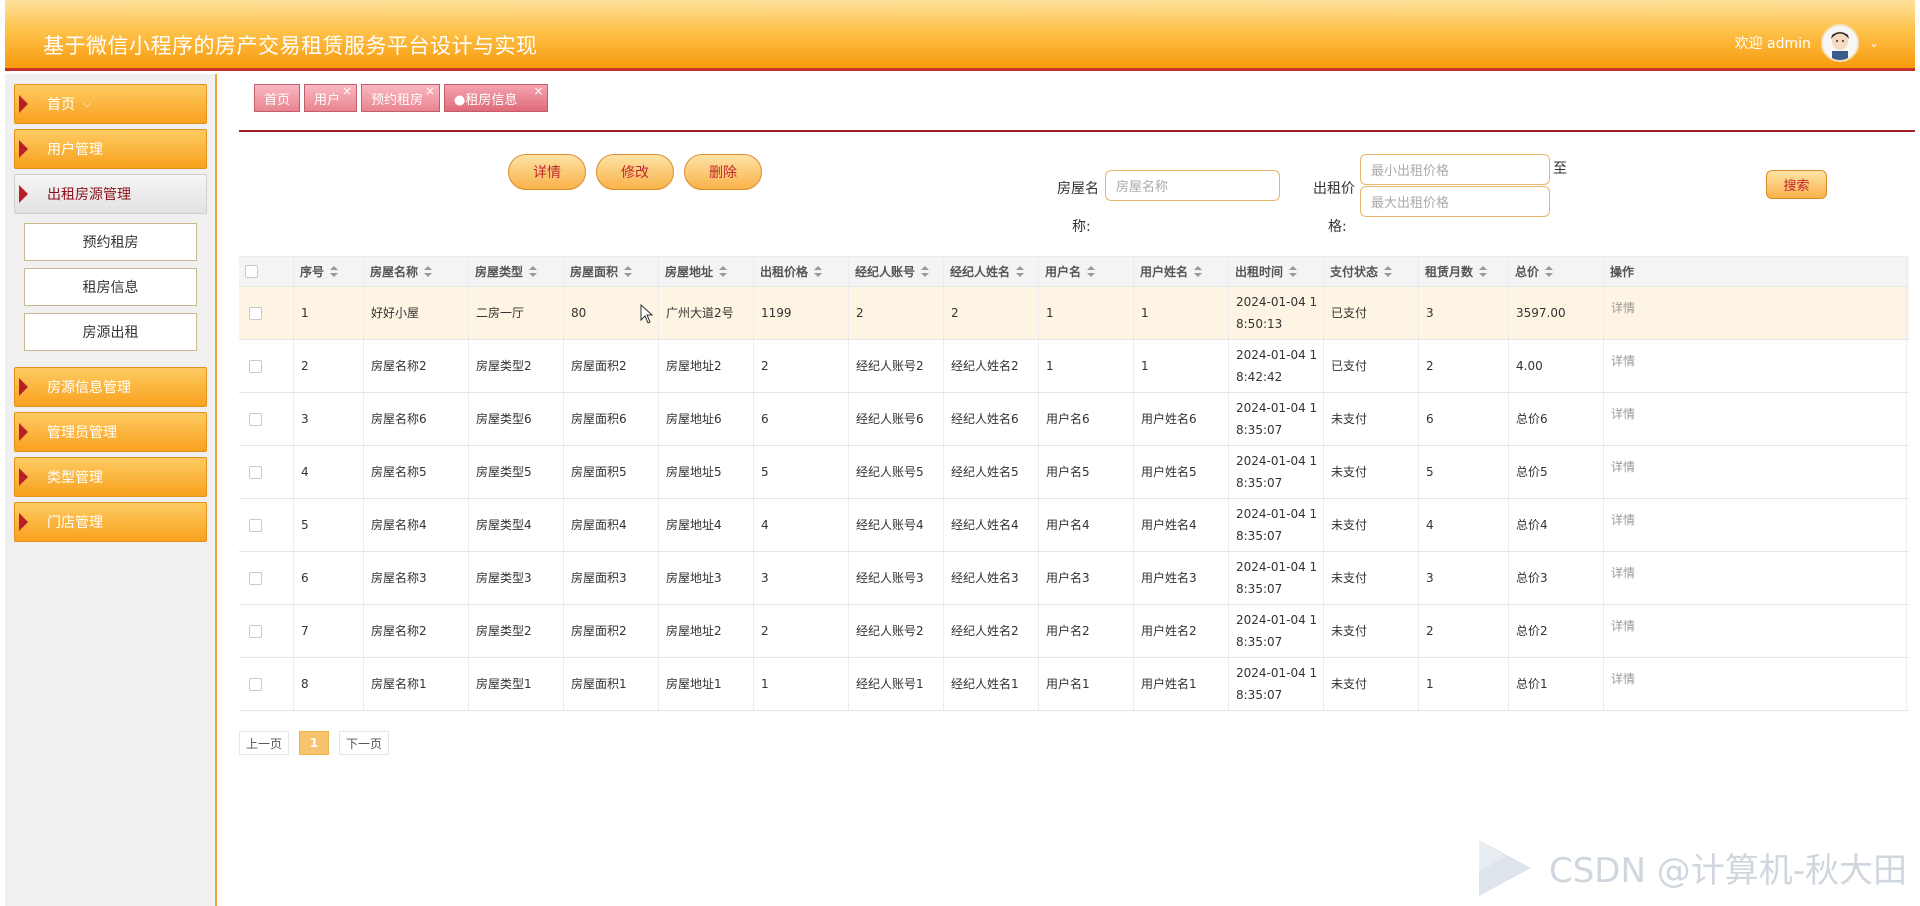  Describe the element at coordinates (547, 172) in the screenshot. I see `detail-button: 详情` at that location.